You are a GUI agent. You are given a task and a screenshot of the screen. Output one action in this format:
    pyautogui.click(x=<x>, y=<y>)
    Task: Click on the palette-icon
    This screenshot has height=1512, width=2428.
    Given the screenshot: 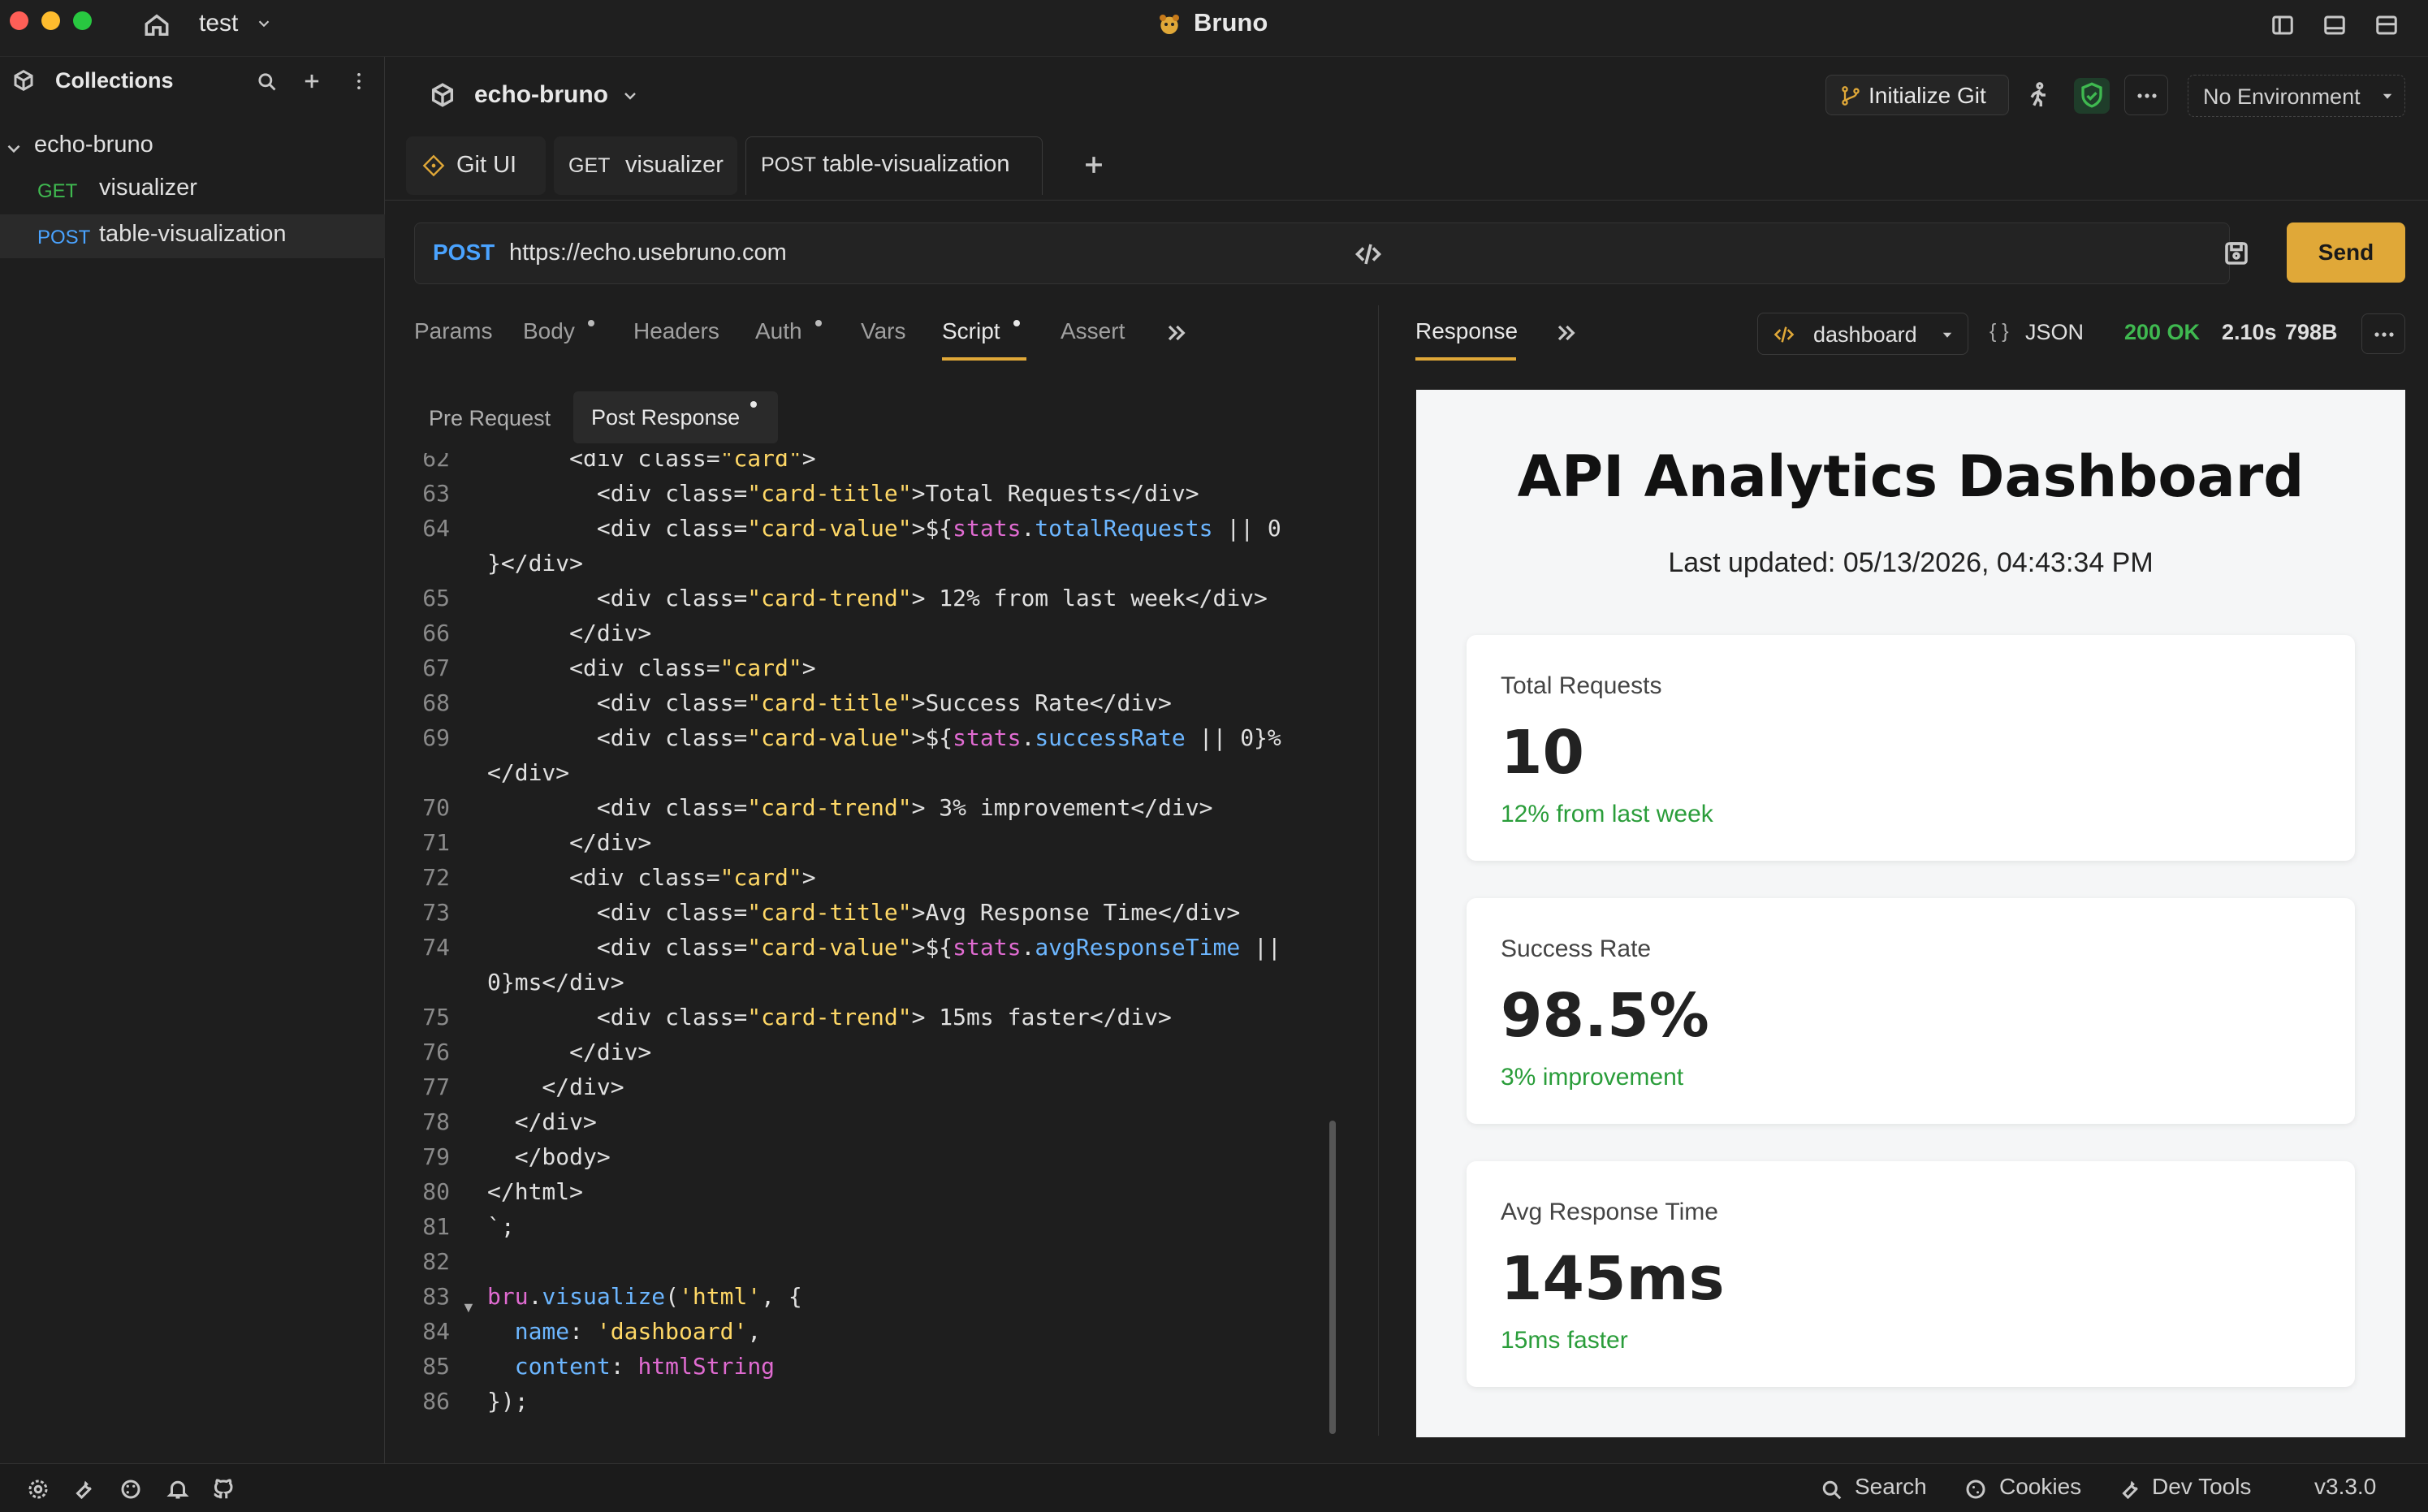 What is the action you would take?
    pyautogui.click(x=131, y=1489)
    